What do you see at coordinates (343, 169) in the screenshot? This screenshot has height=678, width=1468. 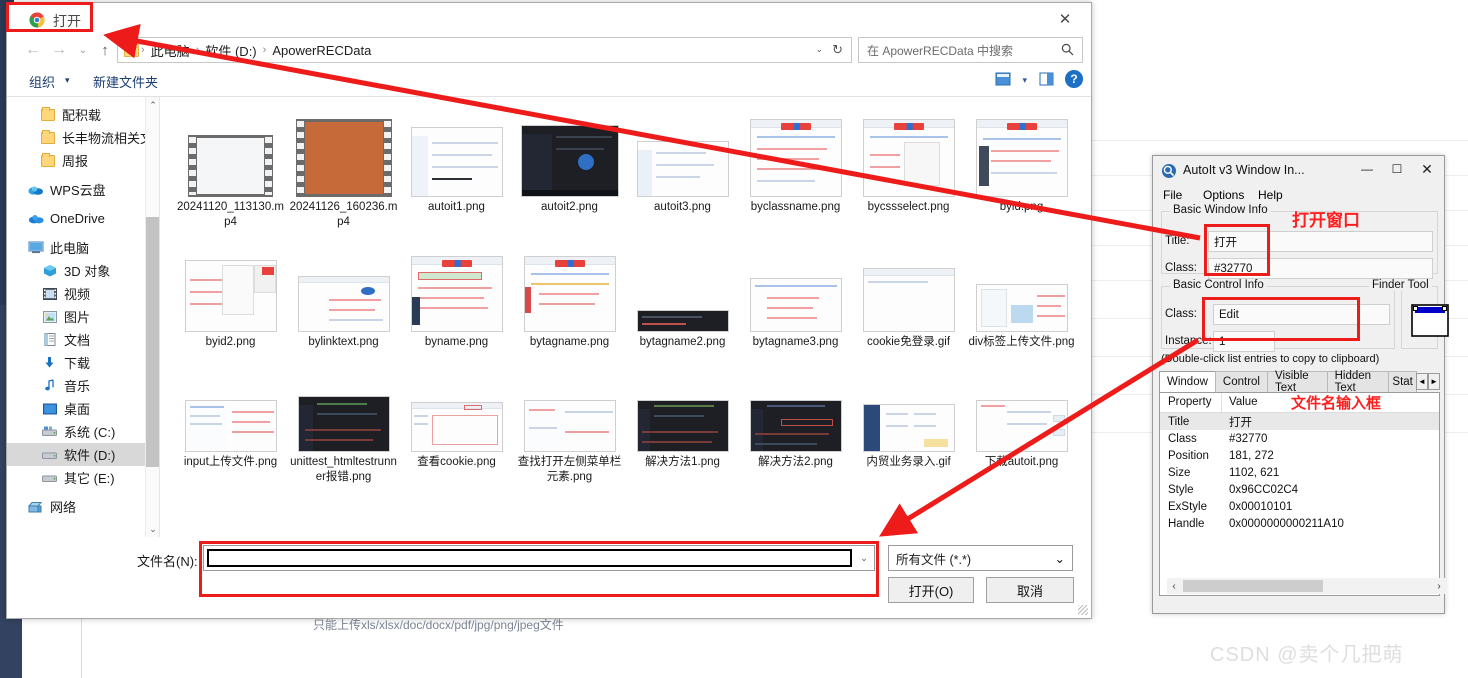 I see `file-item: 20241126_160236.mp4` at bounding box center [343, 169].